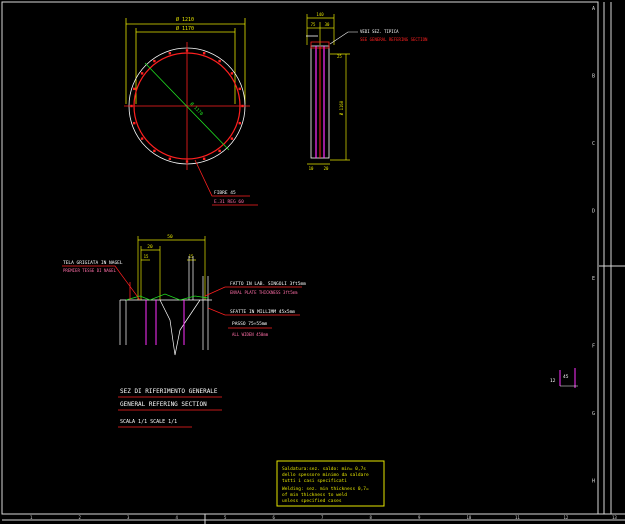 This screenshot has height=524, width=625. Describe the element at coordinates (262, 312) in the screenshot. I see `detail-label-r2-it: SFATTE IN MILLIMM 45x5mm` at that location.